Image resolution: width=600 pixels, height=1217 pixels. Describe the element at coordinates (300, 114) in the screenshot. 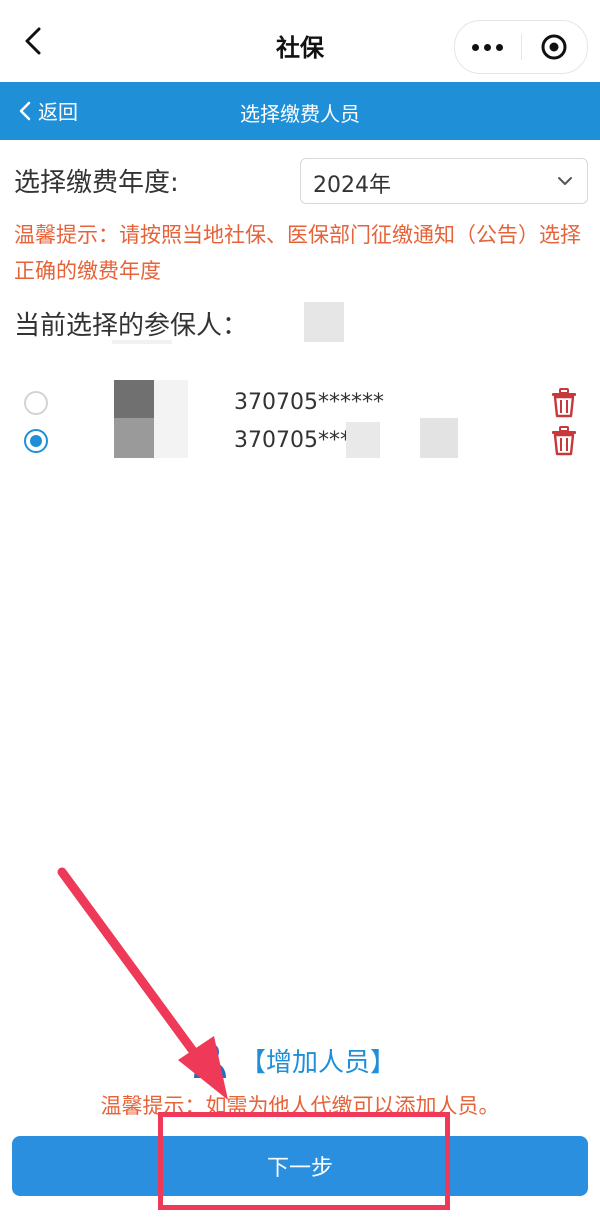

I see `header-title: 选择缴费人员` at that location.